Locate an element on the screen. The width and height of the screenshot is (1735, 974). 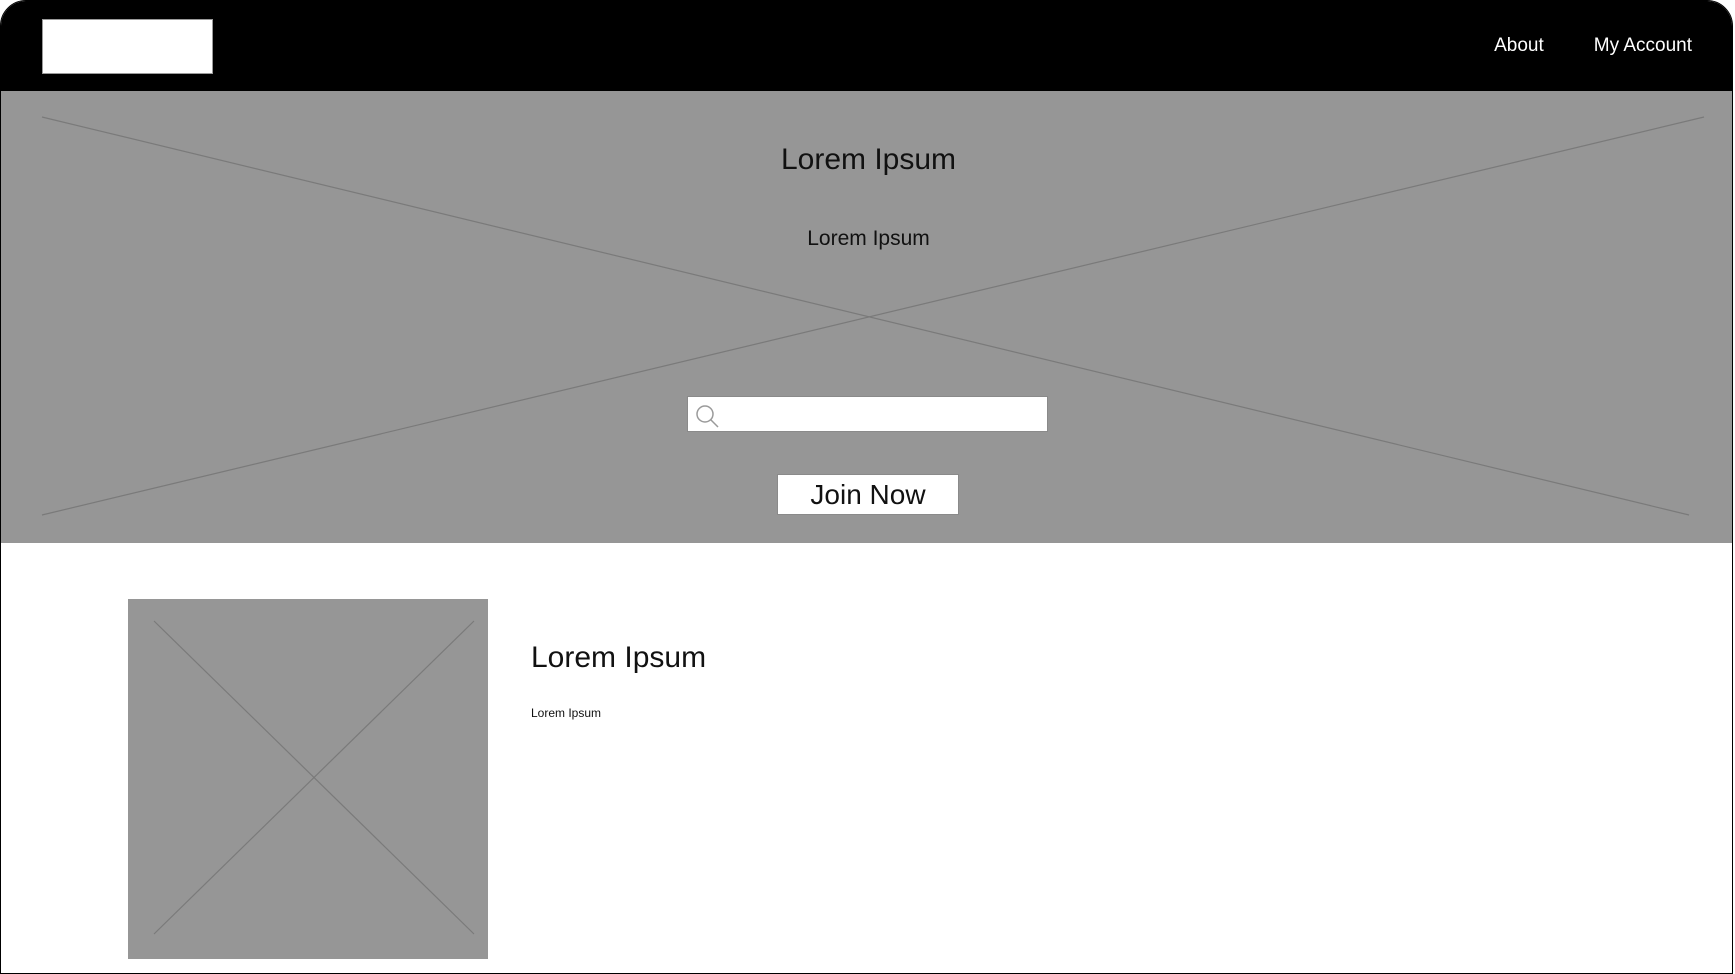
feature-description: Lorem Ipsum is located at coordinates (566, 713).